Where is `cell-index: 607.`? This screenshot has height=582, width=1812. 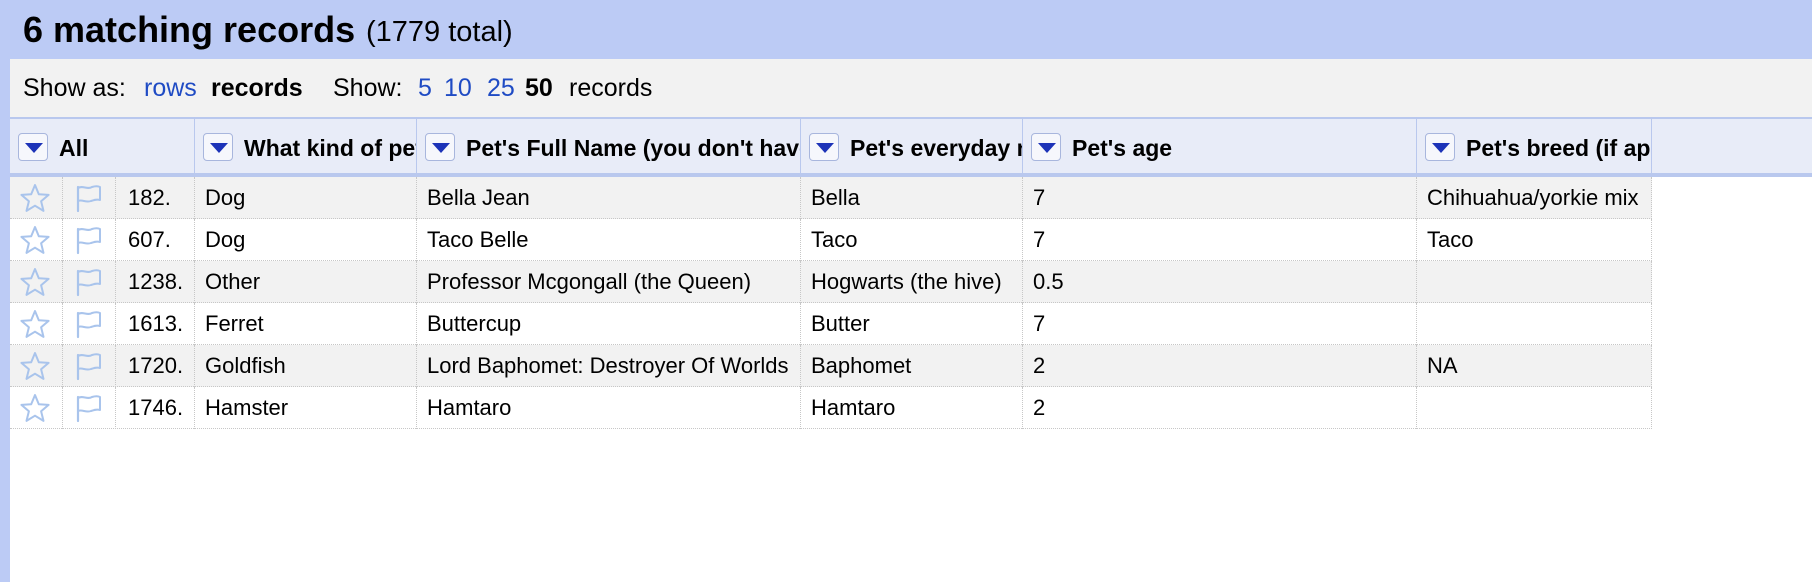
cell-index: 607. is located at coordinates (155, 240).